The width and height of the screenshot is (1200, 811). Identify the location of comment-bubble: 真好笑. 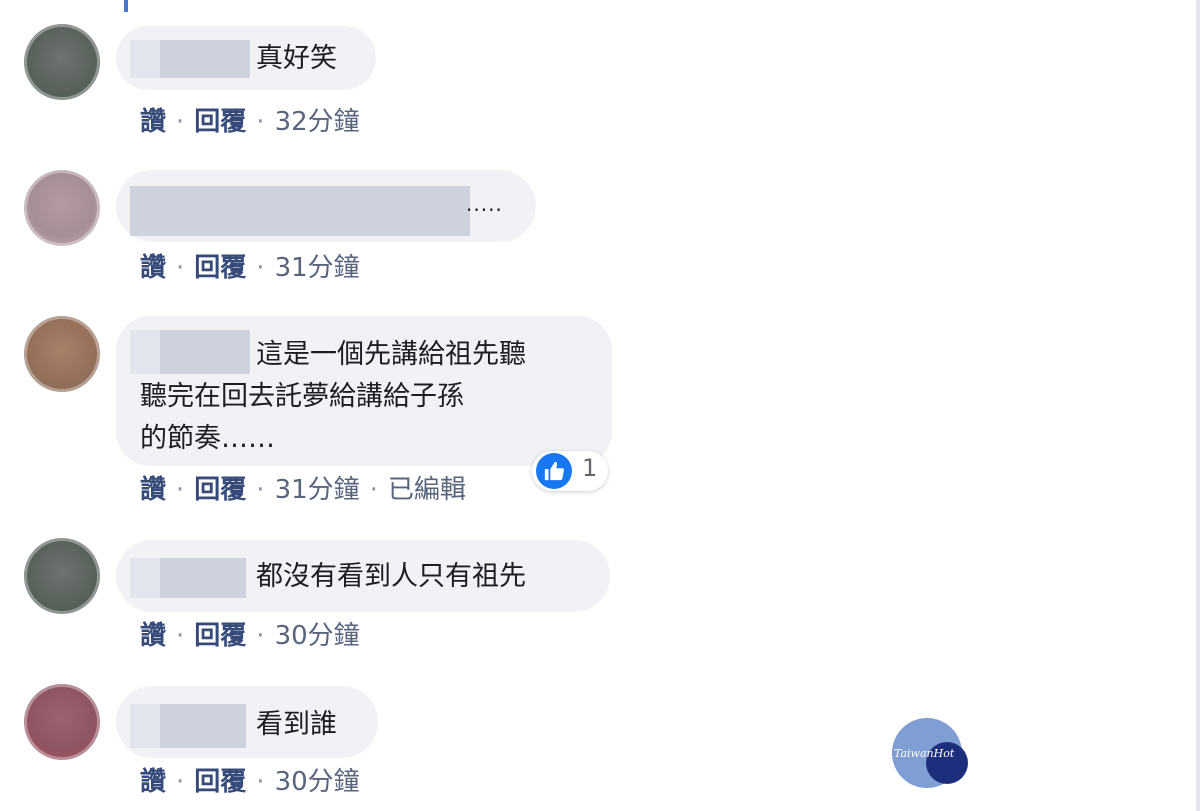
(246, 58).